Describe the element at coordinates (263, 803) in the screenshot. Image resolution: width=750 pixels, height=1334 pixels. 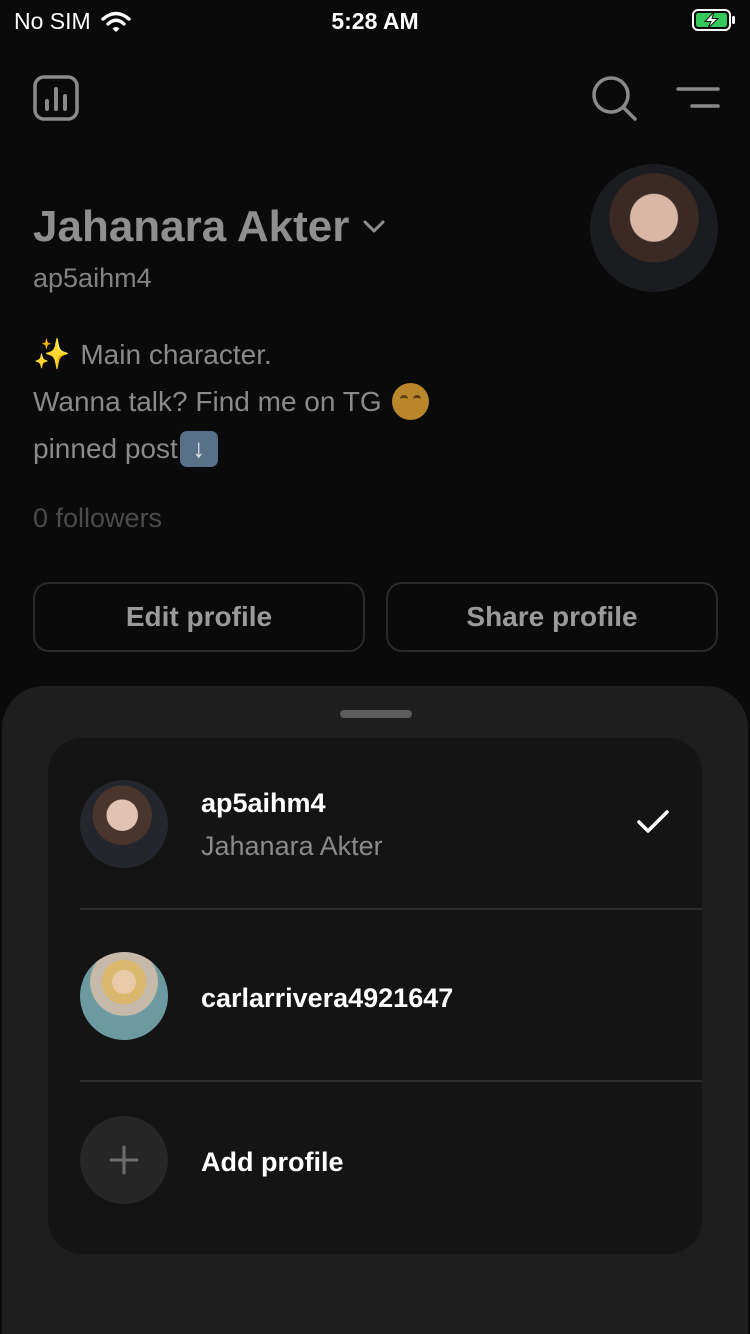
I see `account-username: ap5aihm4` at that location.